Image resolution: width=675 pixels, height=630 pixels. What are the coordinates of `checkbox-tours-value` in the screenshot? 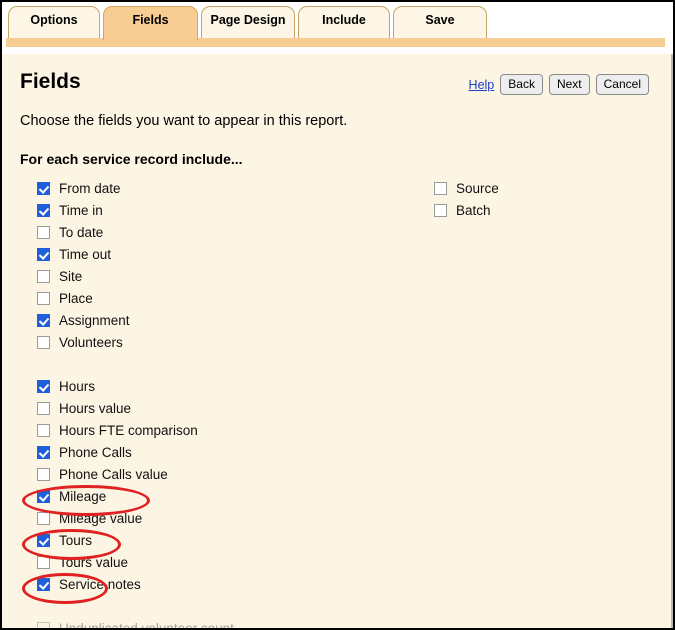 It's located at (43, 562).